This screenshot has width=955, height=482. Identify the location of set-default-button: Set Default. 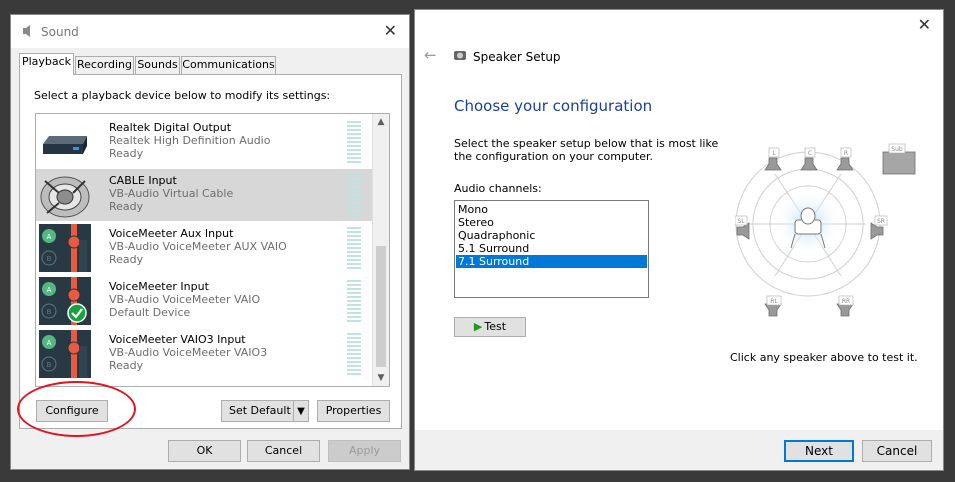
(257, 411).